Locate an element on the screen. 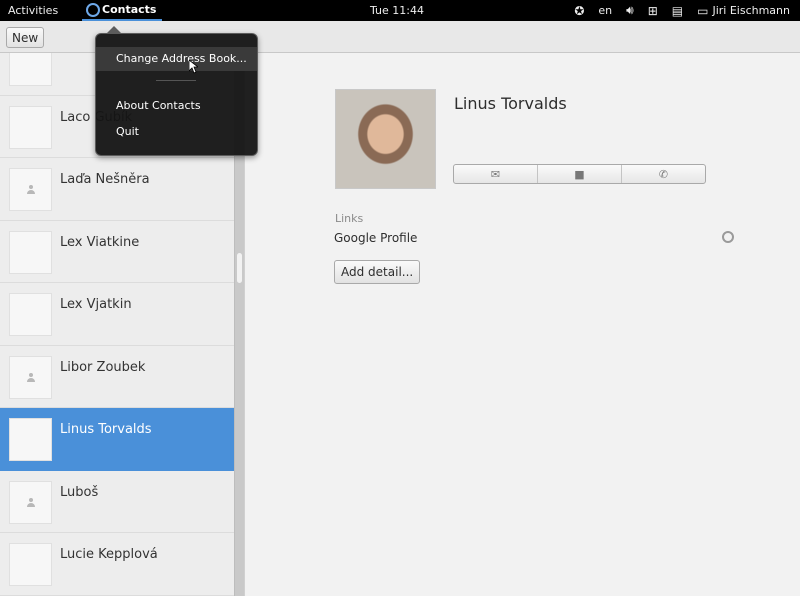  new-contact-button: New is located at coordinates (25, 37).